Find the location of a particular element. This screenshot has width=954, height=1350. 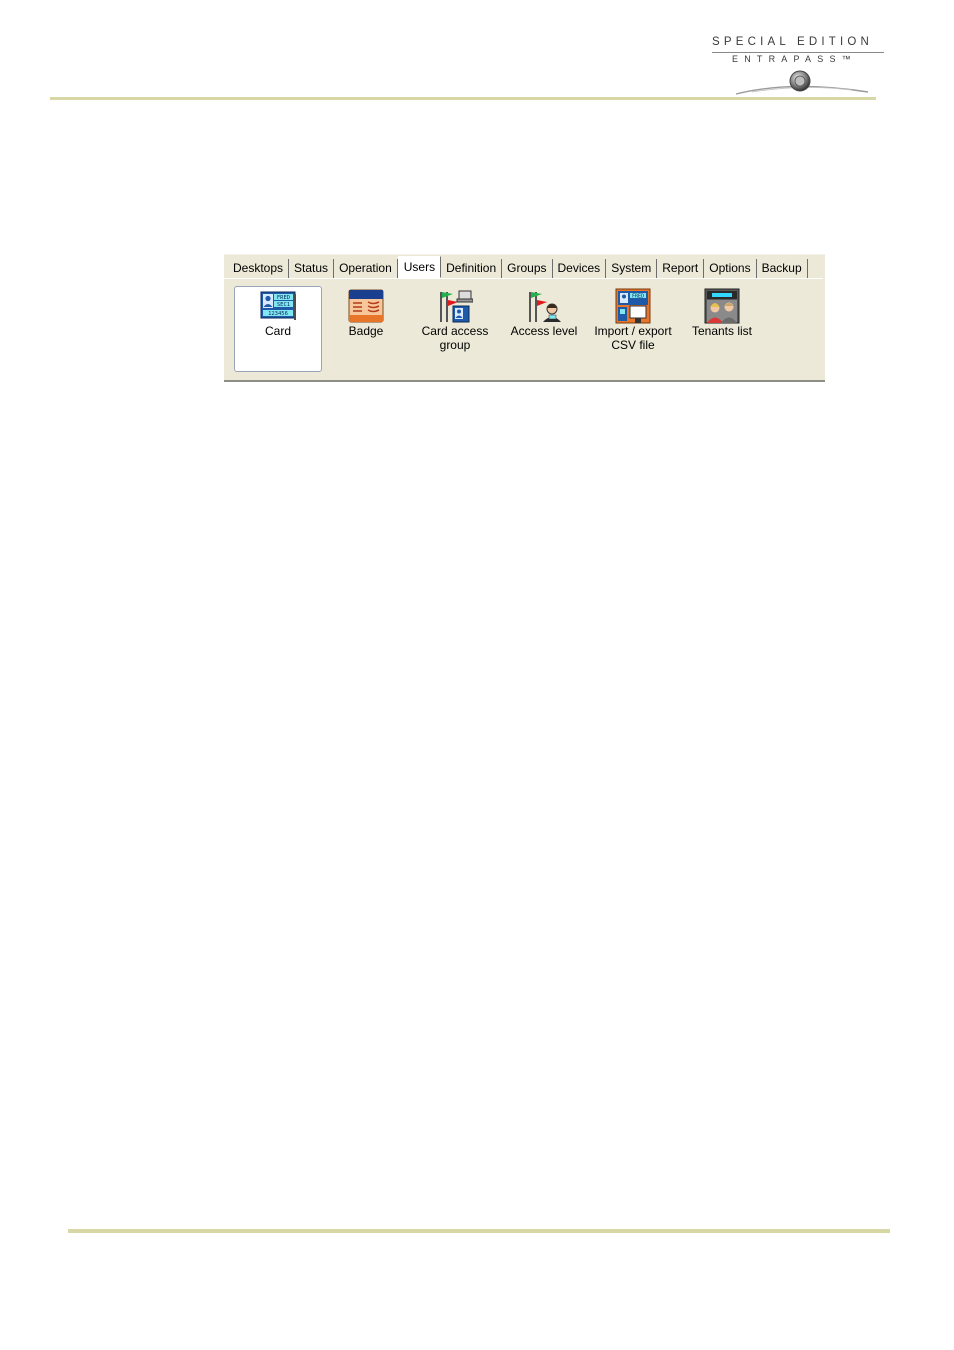

access-level-label: Access level is located at coordinates (544, 331).